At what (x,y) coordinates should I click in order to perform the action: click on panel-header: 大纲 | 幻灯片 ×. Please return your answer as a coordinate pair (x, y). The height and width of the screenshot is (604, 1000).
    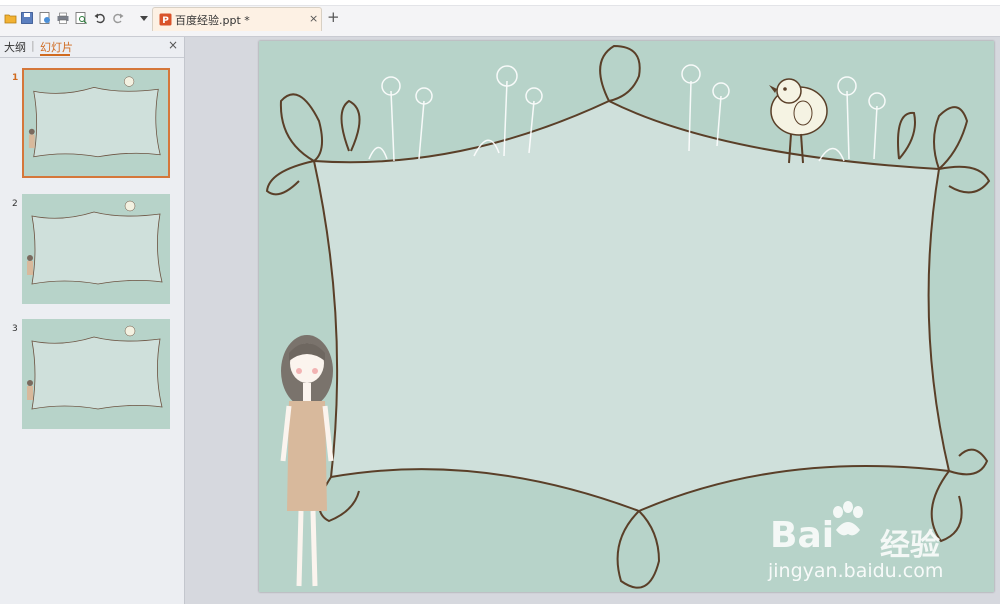
    Looking at the image, I should click on (92, 47).